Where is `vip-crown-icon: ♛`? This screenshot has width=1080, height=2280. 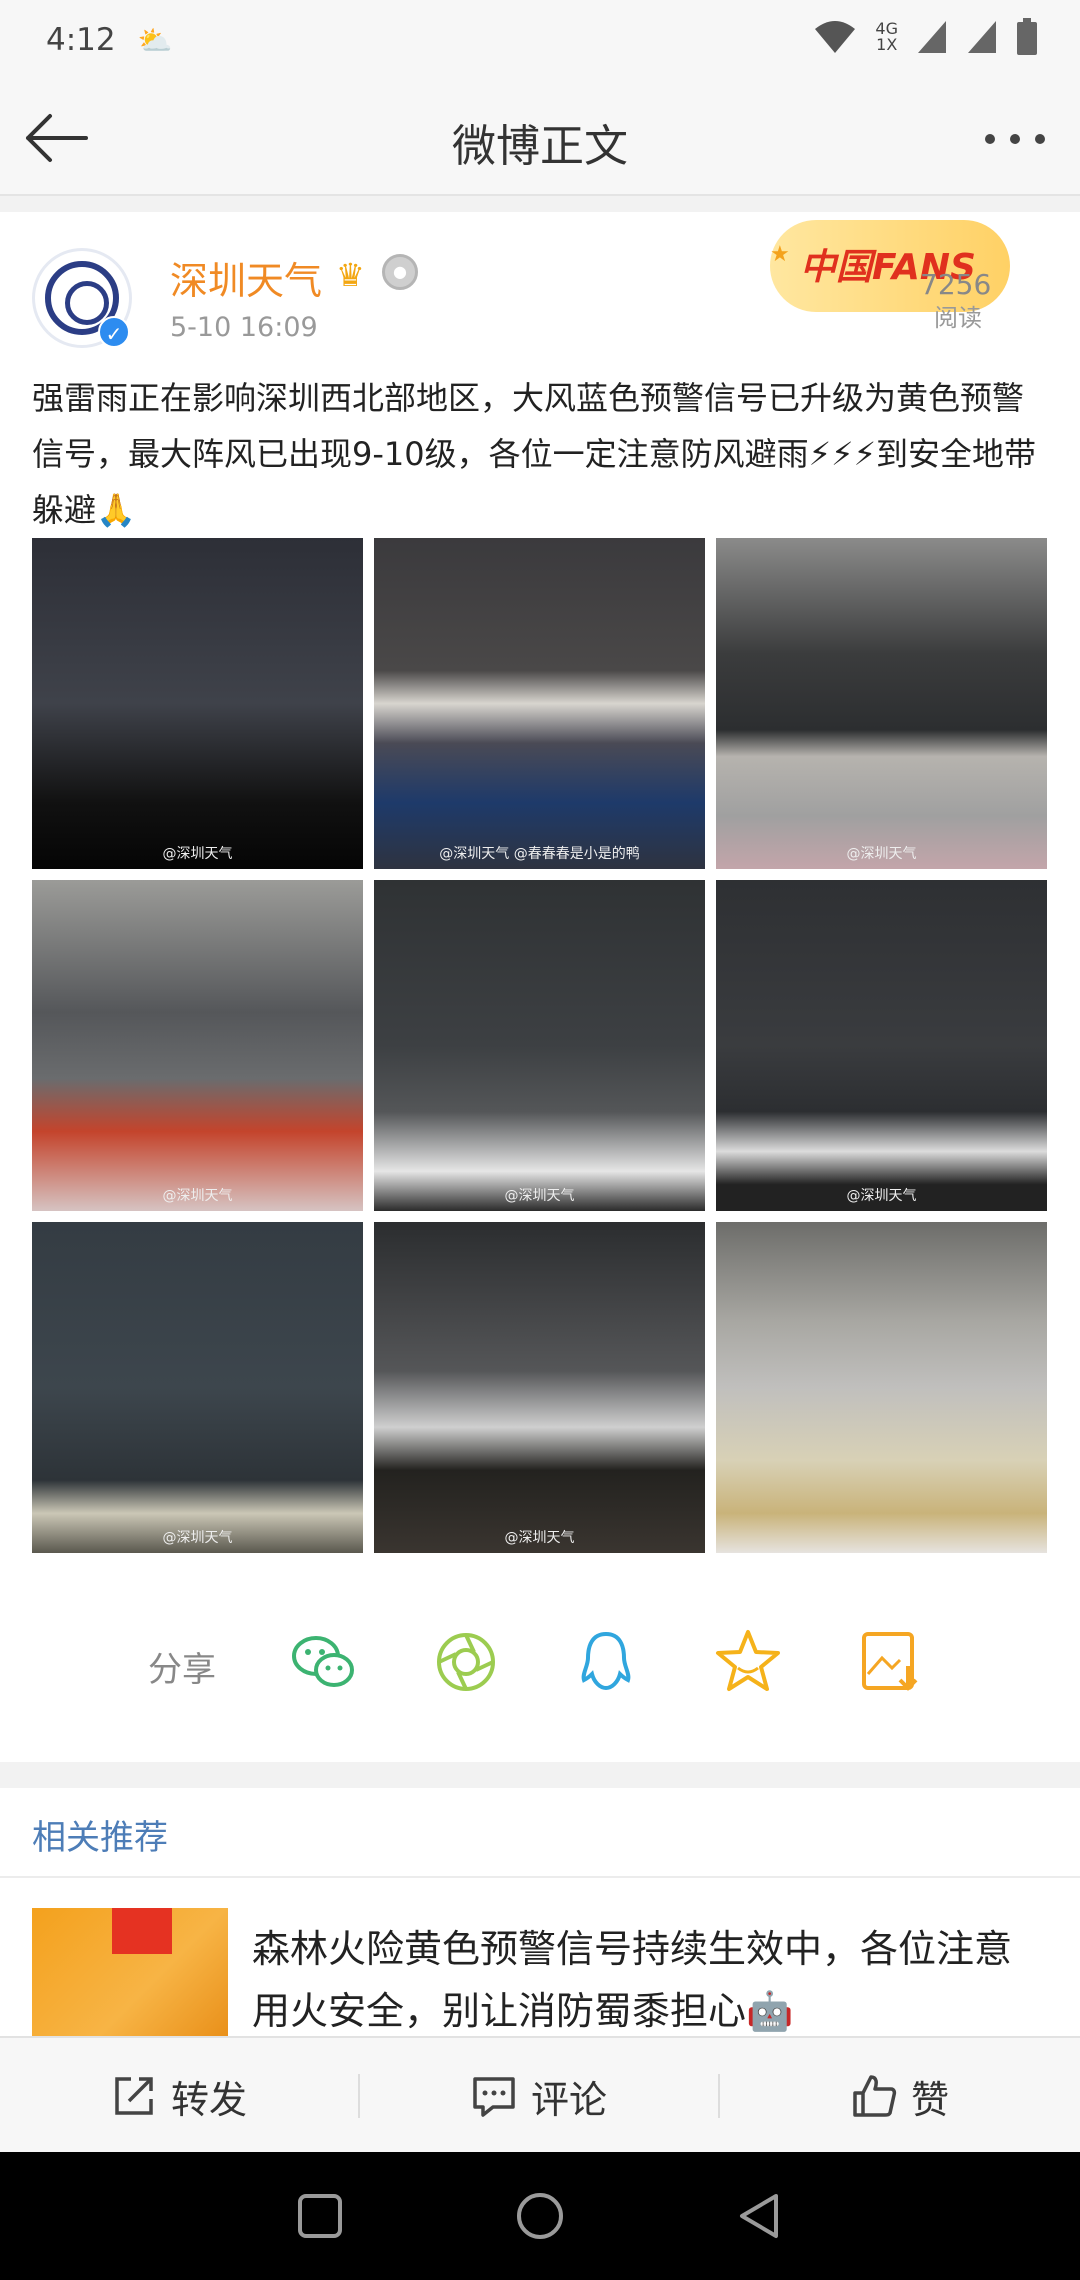 vip-crown-icon: ♛ is located at coordinates (350, 275).